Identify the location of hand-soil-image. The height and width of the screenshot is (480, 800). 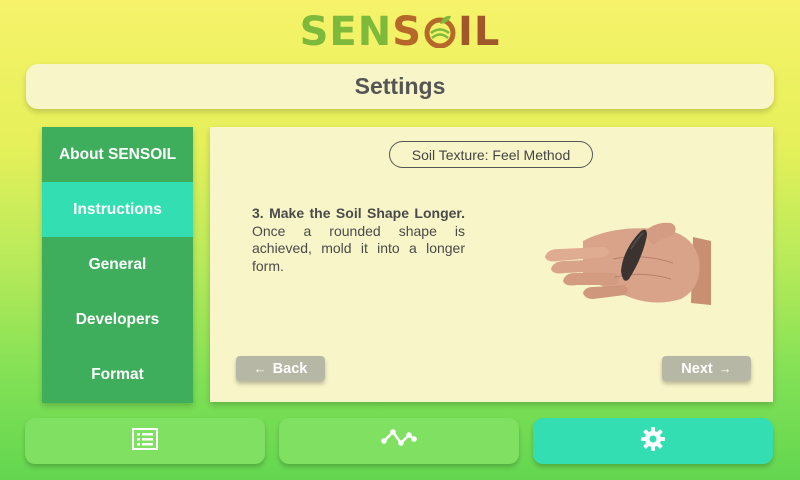
(627, 262).